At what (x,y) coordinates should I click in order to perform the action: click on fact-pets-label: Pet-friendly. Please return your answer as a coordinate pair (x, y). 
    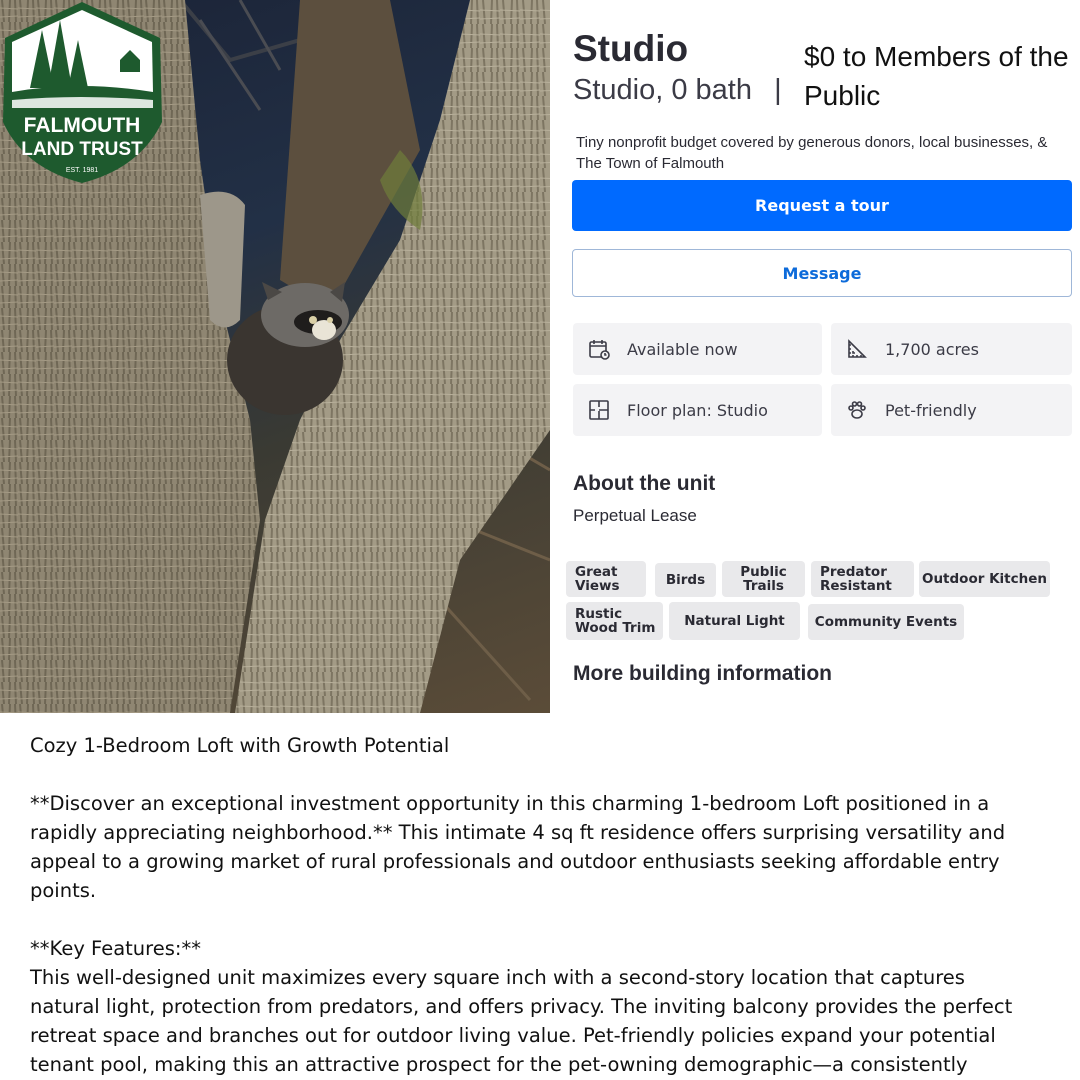
    Looking at the image, I should click on (931, 410).